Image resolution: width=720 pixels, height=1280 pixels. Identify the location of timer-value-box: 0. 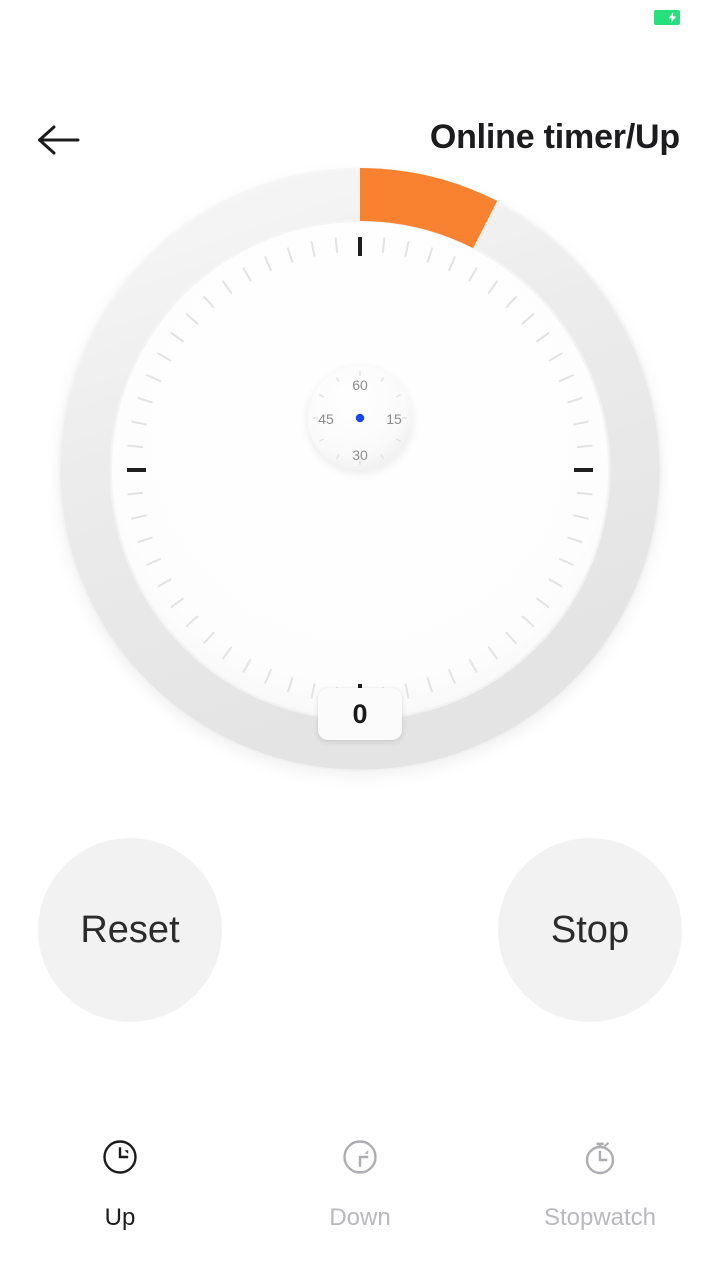
(360, 714).